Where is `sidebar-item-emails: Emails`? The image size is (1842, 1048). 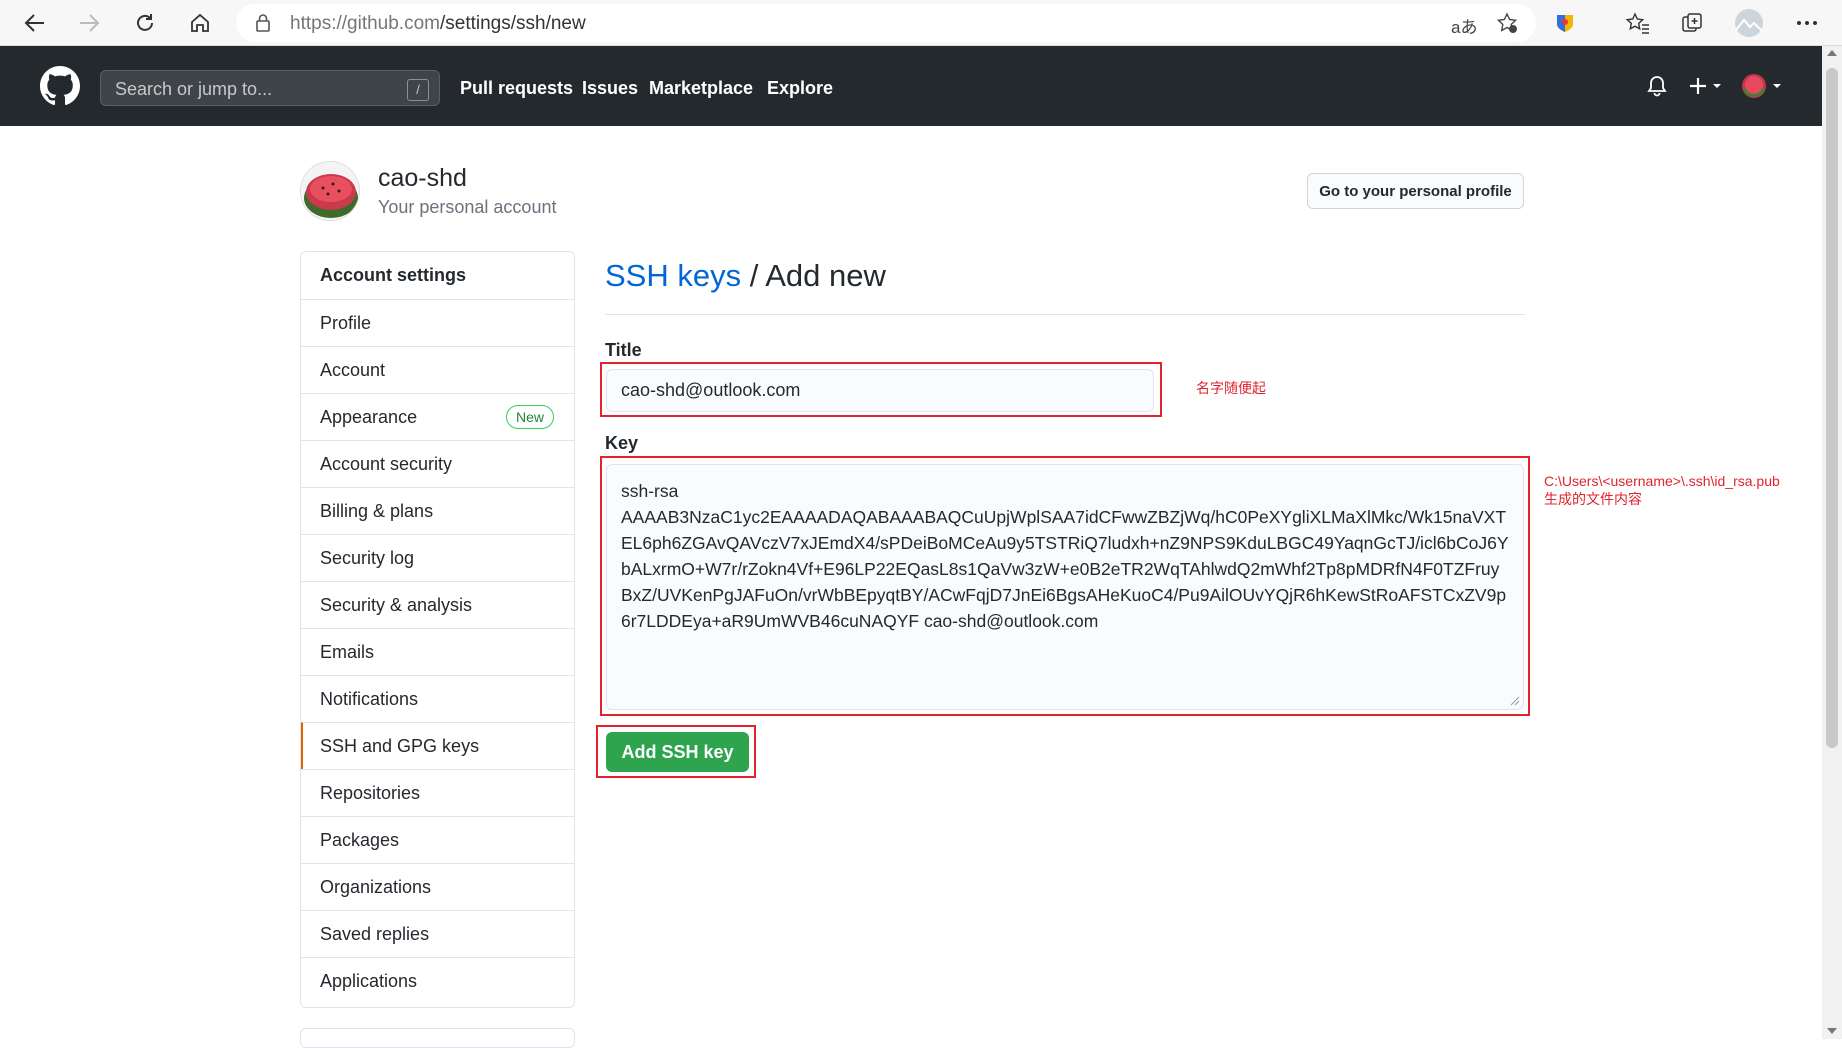
sidebar-item-emails: Emails is located at coordinates (437, 651).